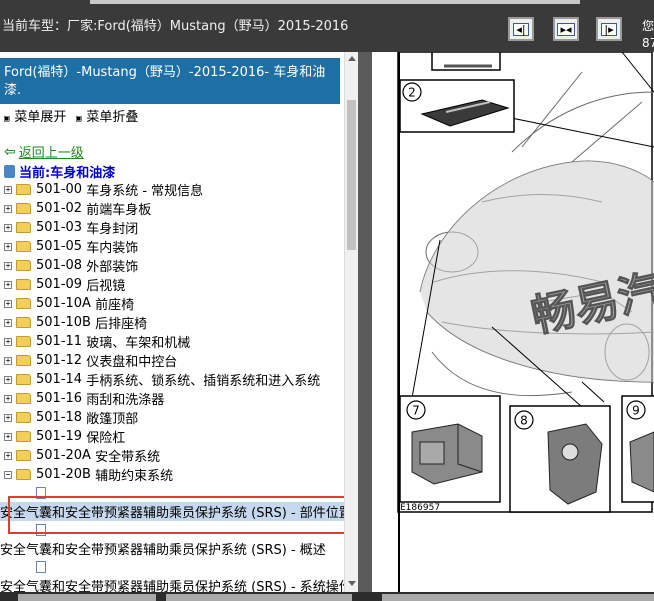 This screenshot has width=654, height=601. Describe the element at coordinates (115, 305) in the screenshot. I see `tree-item-label: 前座椅` at that location.